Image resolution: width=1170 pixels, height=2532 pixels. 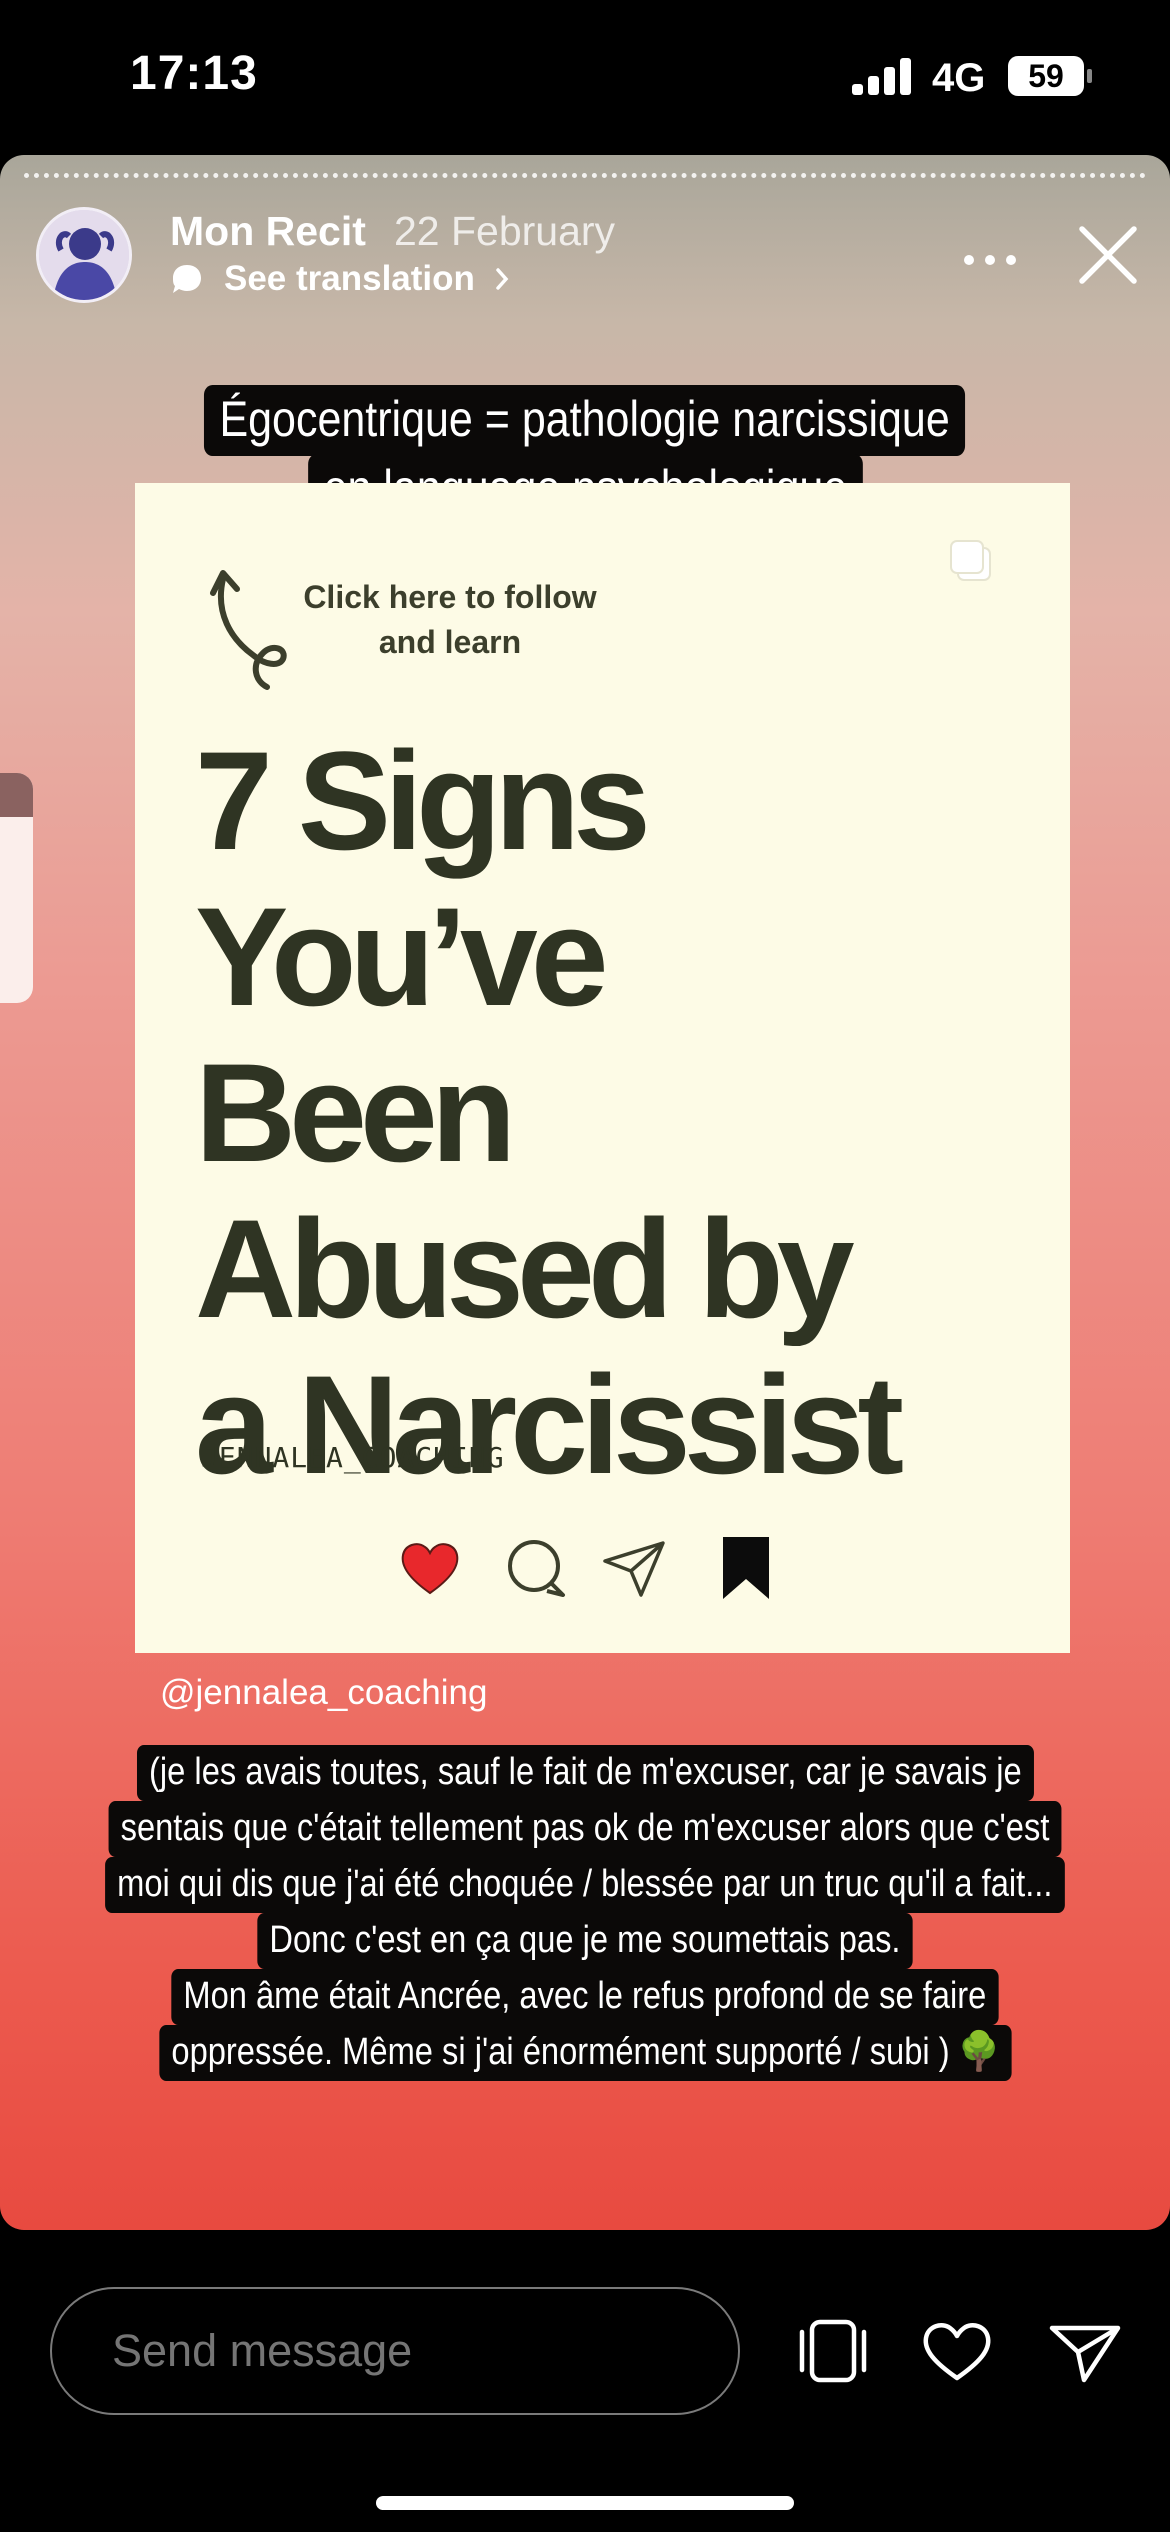 What do you see at coordinates (957, 2351) in the screenshot?
I see `heart-icon` at bounding box center [957, 2351].